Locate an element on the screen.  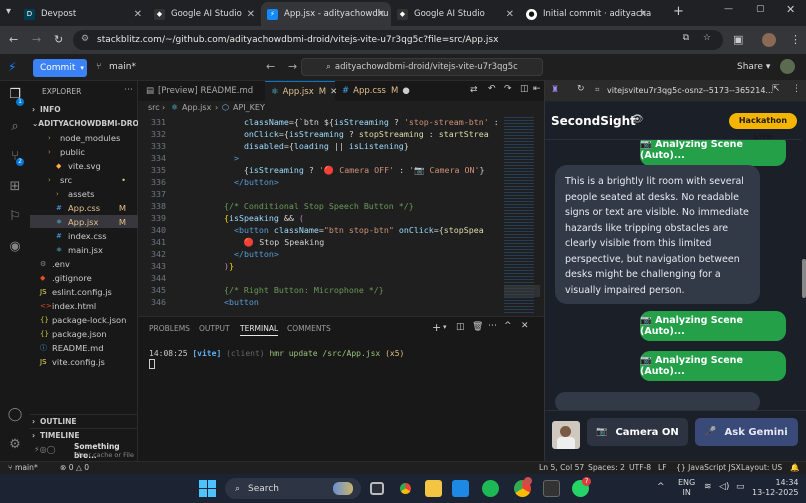
reload-icon: ↻ is located at coordinates (58, 39).